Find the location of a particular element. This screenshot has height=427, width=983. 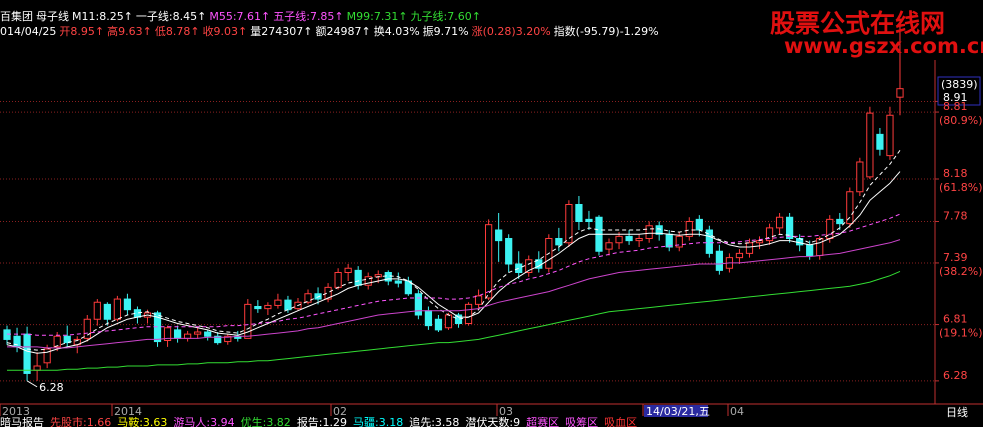

quote-item-1: 开8.95↑ is located at coordinates (82, 31).